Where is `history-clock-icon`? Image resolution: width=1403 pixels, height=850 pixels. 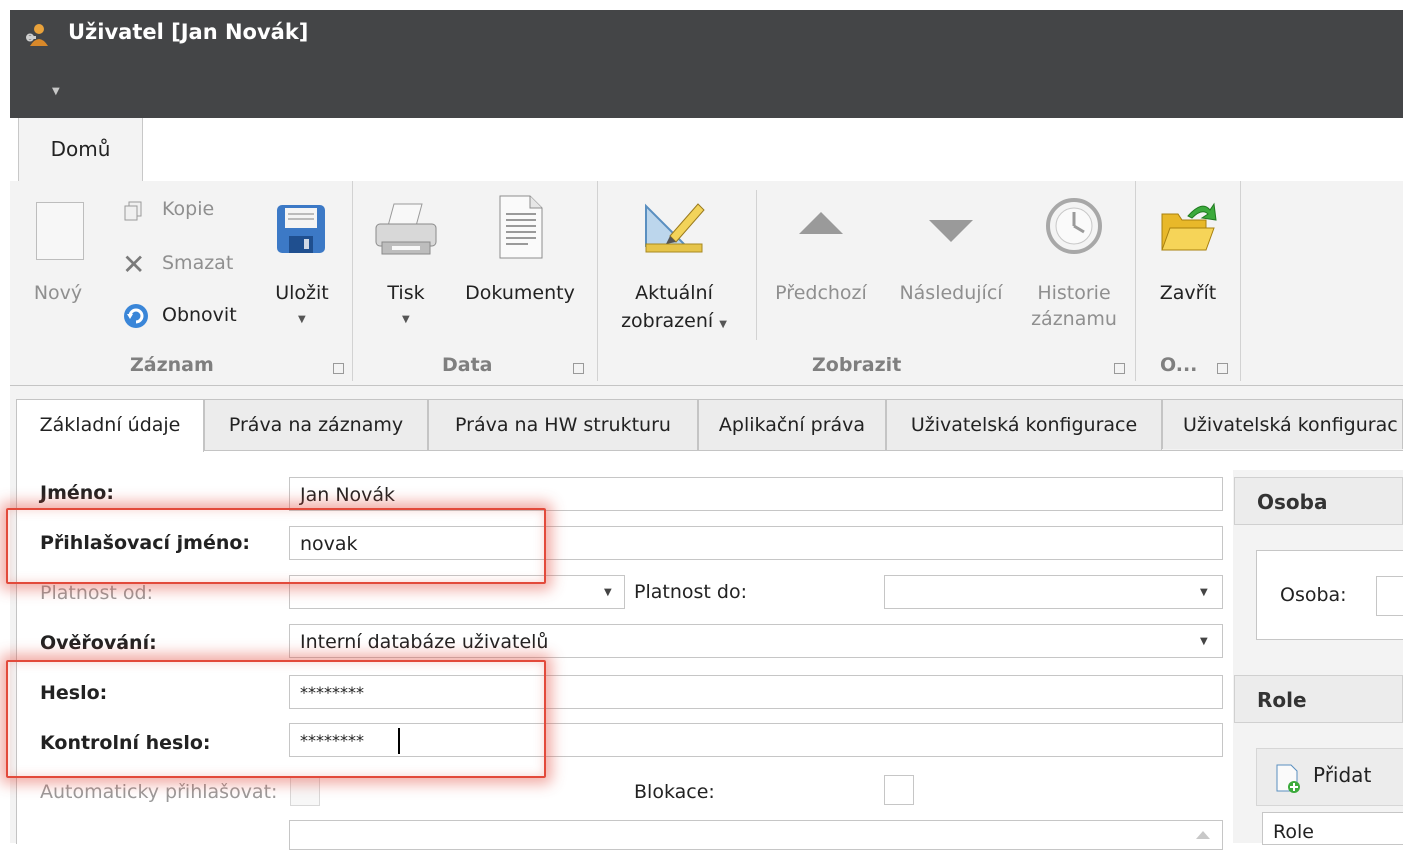
history-clock-icon is located at coordinates (1074, 226).